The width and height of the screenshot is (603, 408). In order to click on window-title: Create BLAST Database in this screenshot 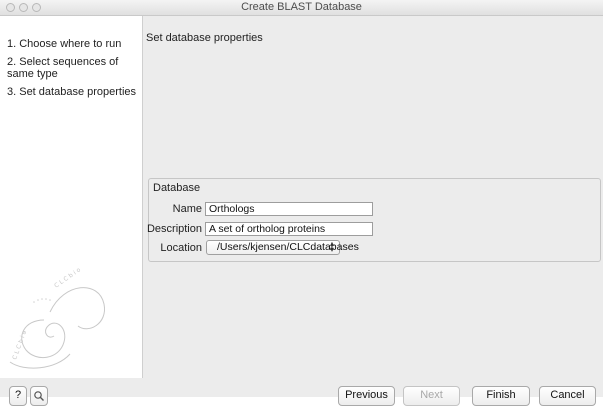, I will do `click(301, 7)`.